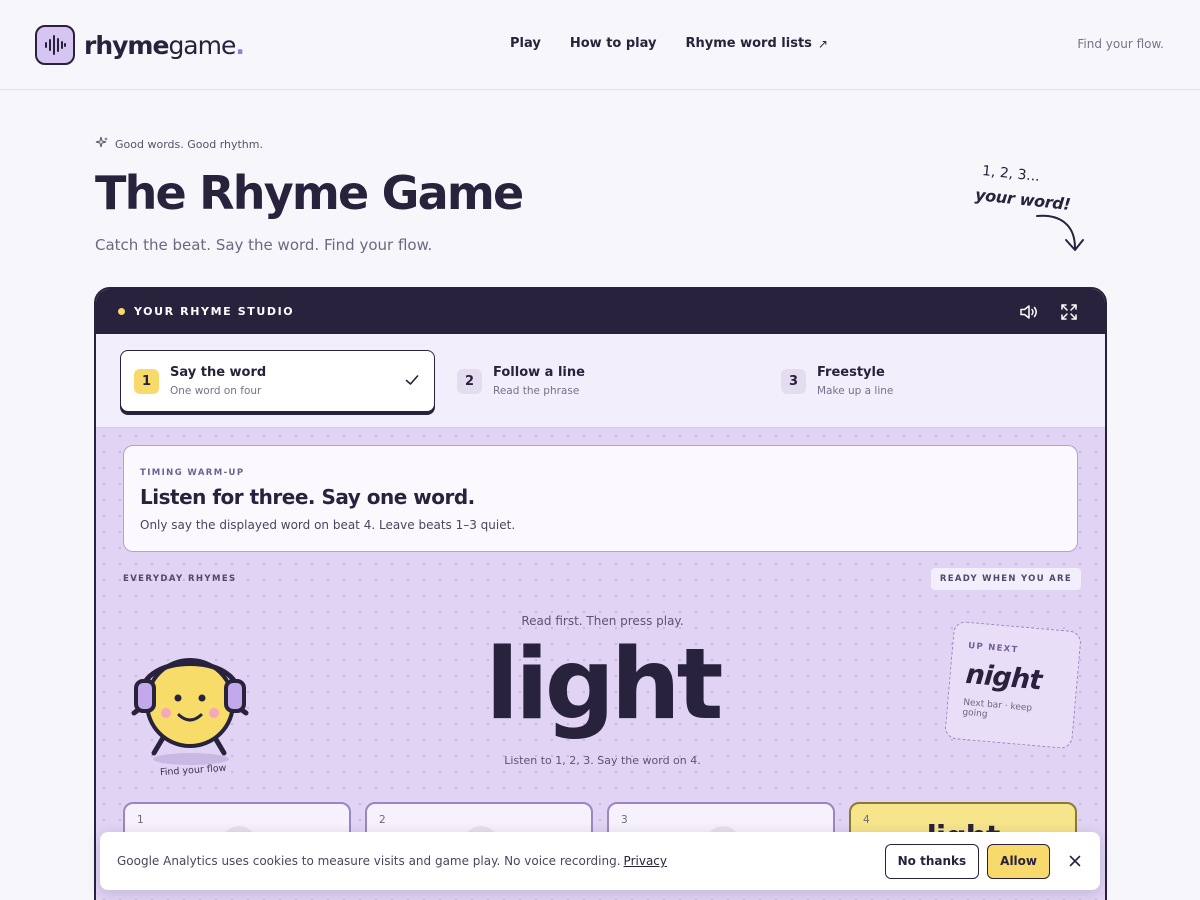 This screenshot has height=900, width=1200. What do you see at coordinates (469, 381) in the screenshot?
I see `step-number: 2` at bounding box center [469, 381].